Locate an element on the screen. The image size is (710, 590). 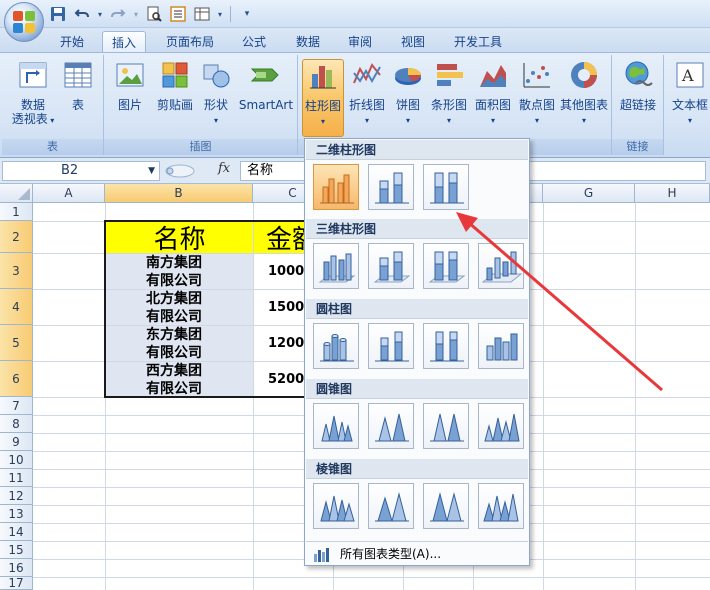
bar-chart-button: 条形图 ▾ is located at coordinates (449, 92).